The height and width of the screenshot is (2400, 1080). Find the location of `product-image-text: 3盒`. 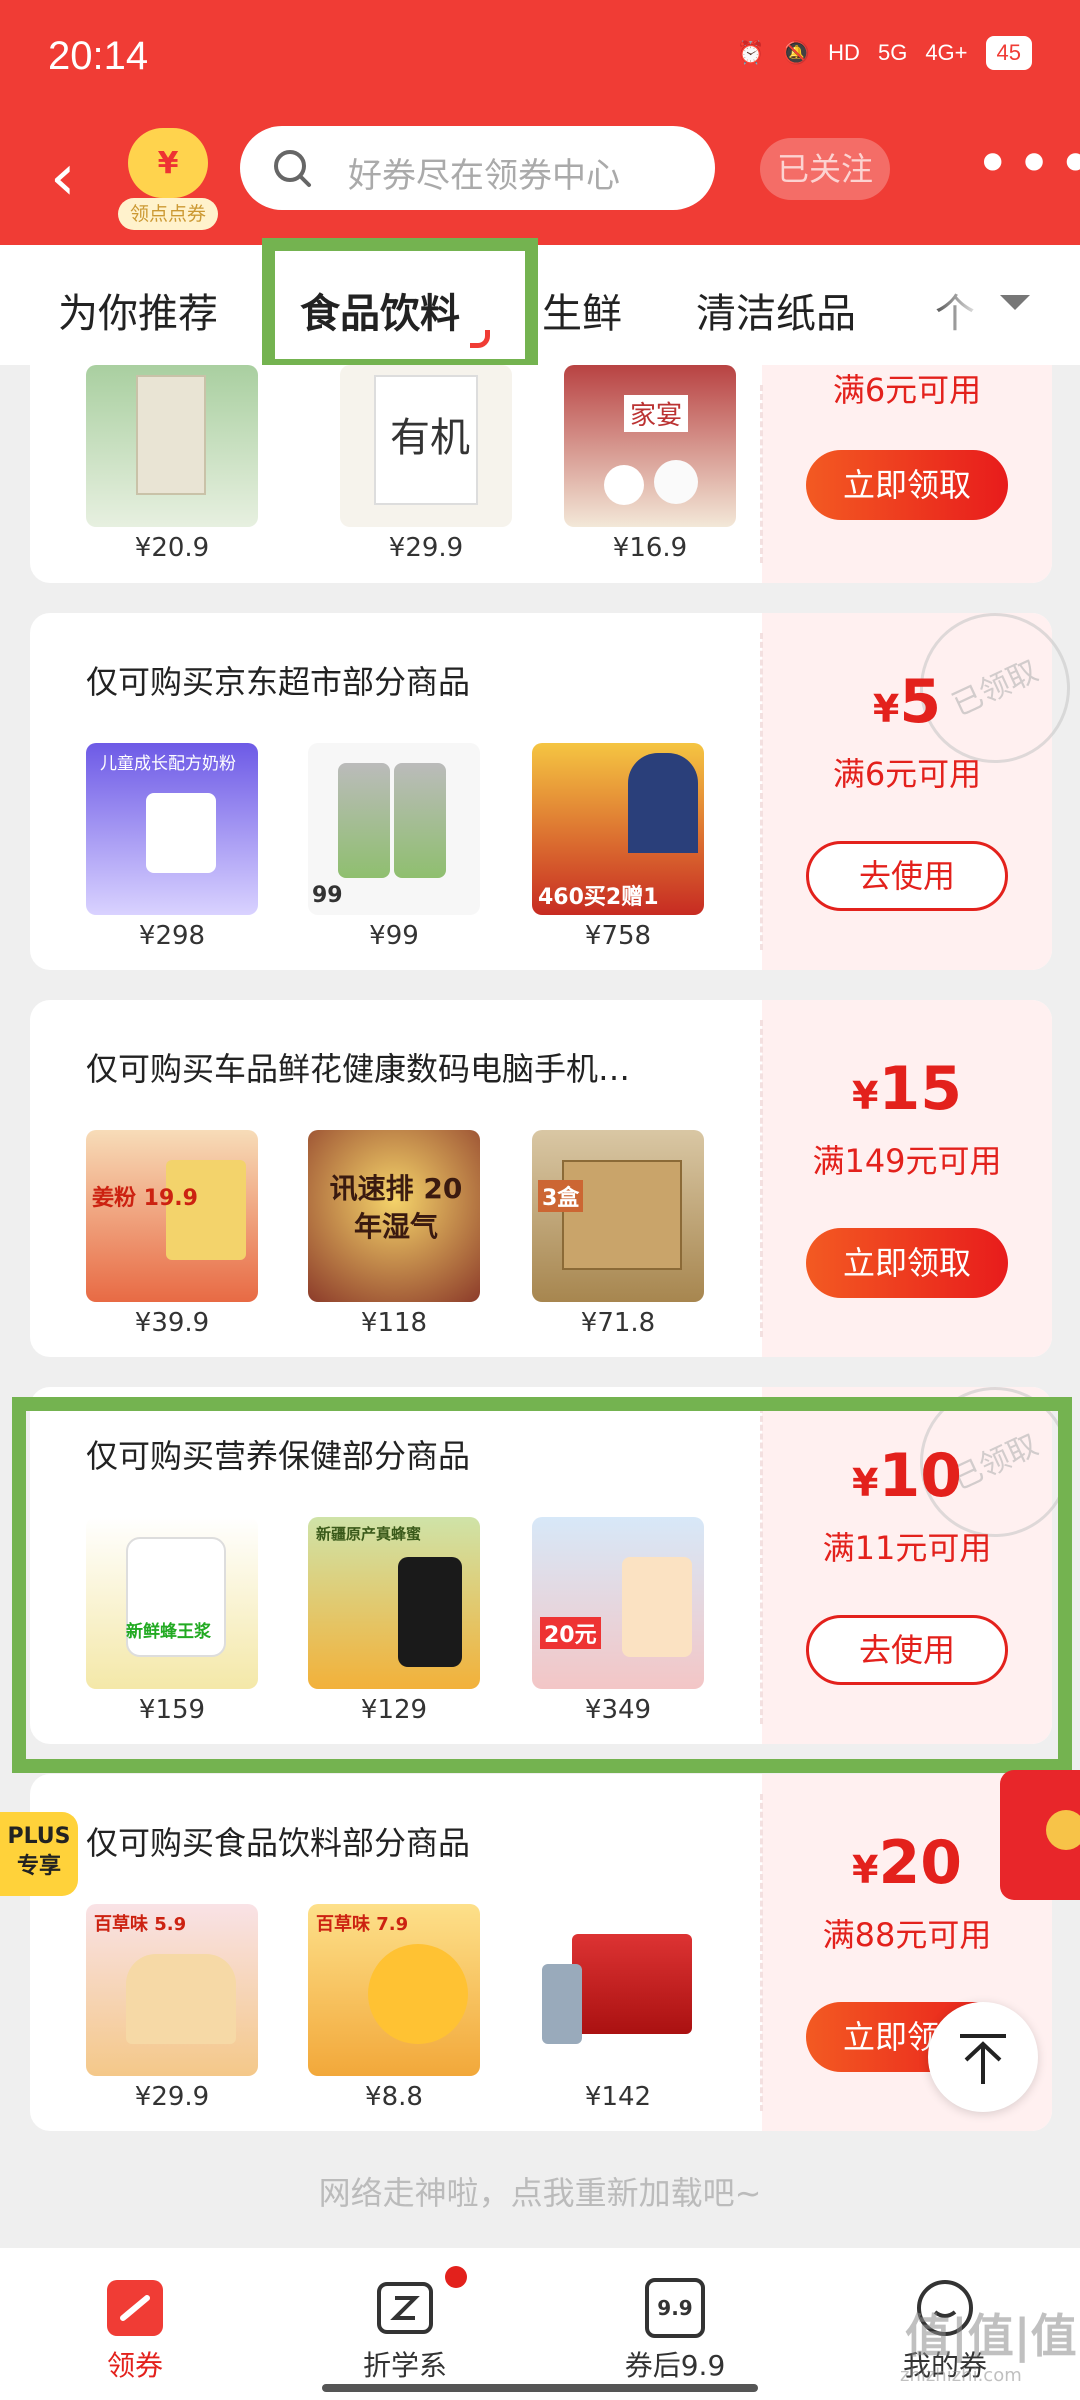

product-image-text: 3盒 is located at coordinates (561, 1196).